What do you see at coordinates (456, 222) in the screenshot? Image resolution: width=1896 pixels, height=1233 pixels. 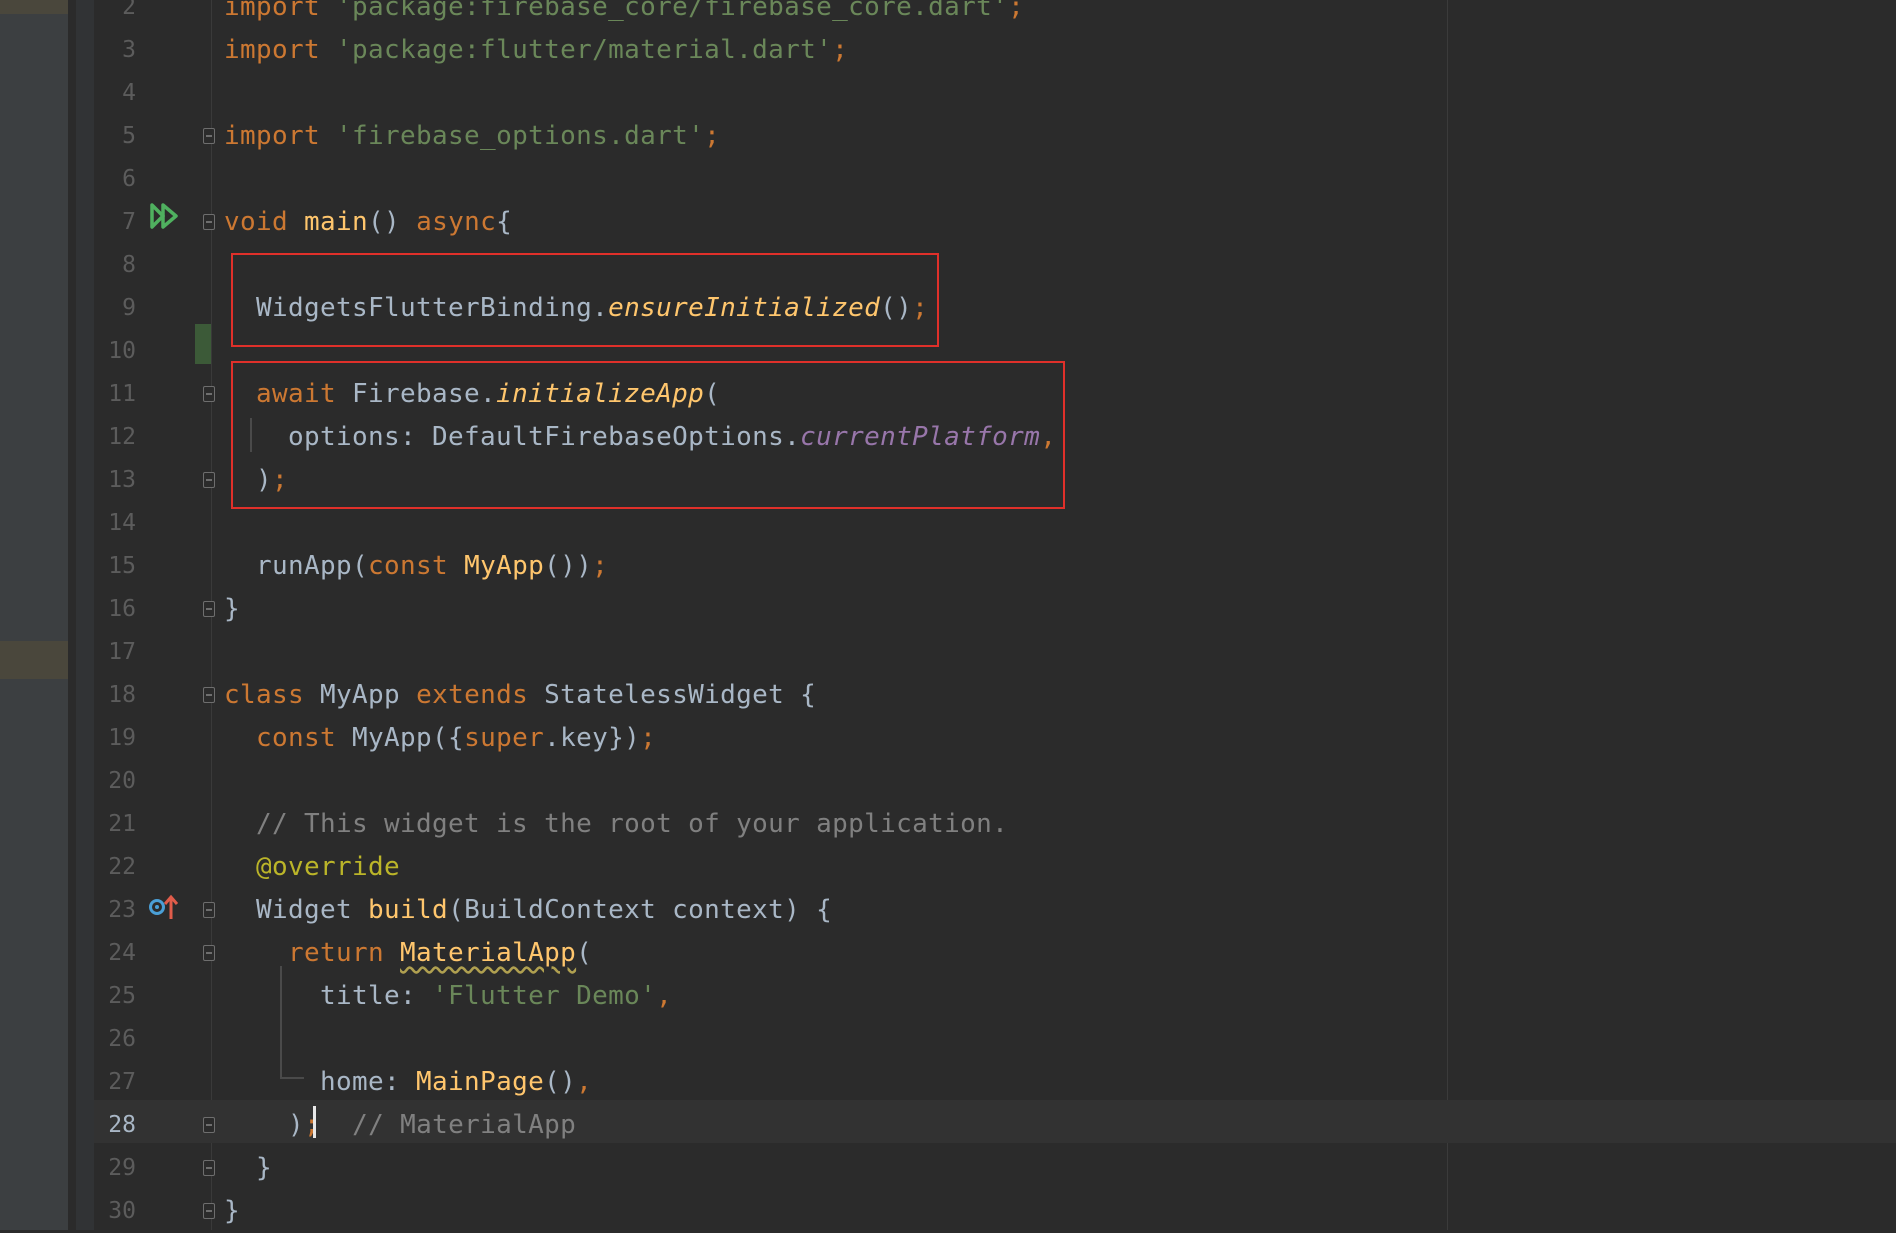 I see `code-token: async` at bounding box center [456, 222].